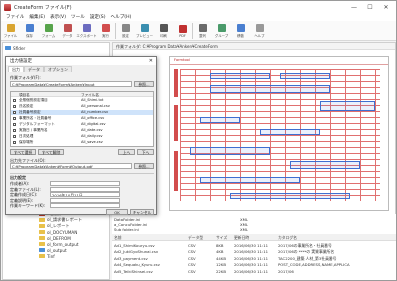  I want to click on ok-button: OK, so click(117, 212).